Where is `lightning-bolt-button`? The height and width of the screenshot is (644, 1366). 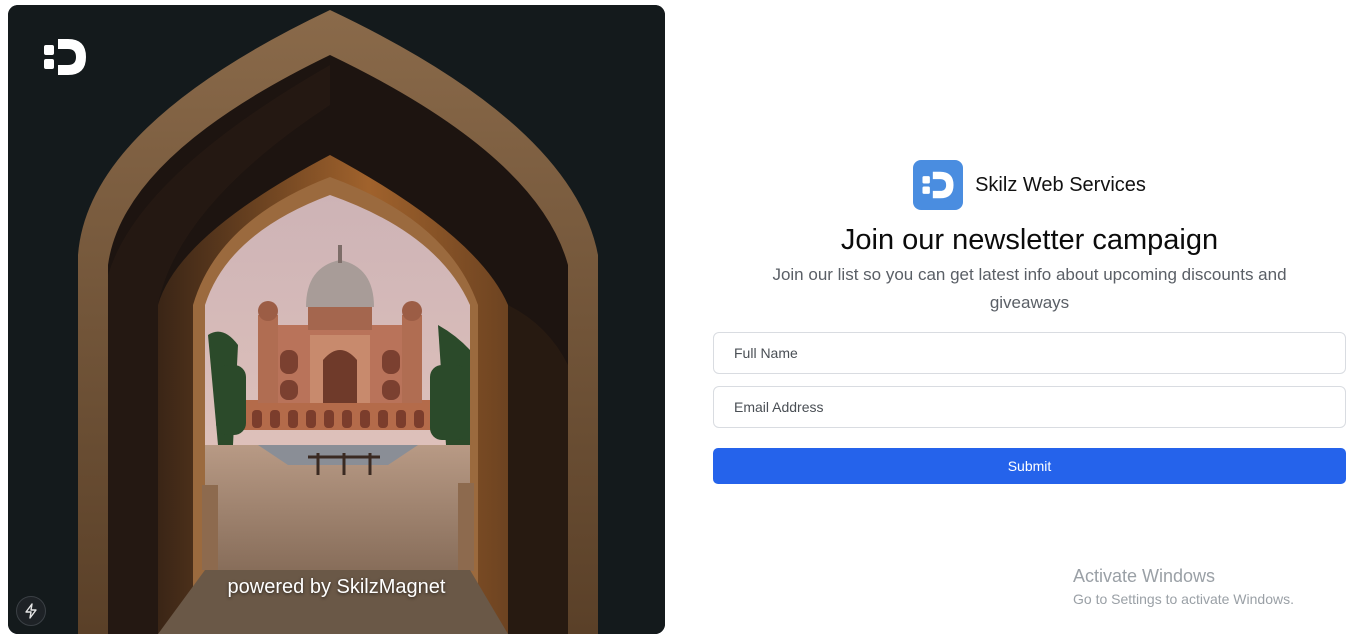 lightning-bolt-button is located at coordinates (31, 611).